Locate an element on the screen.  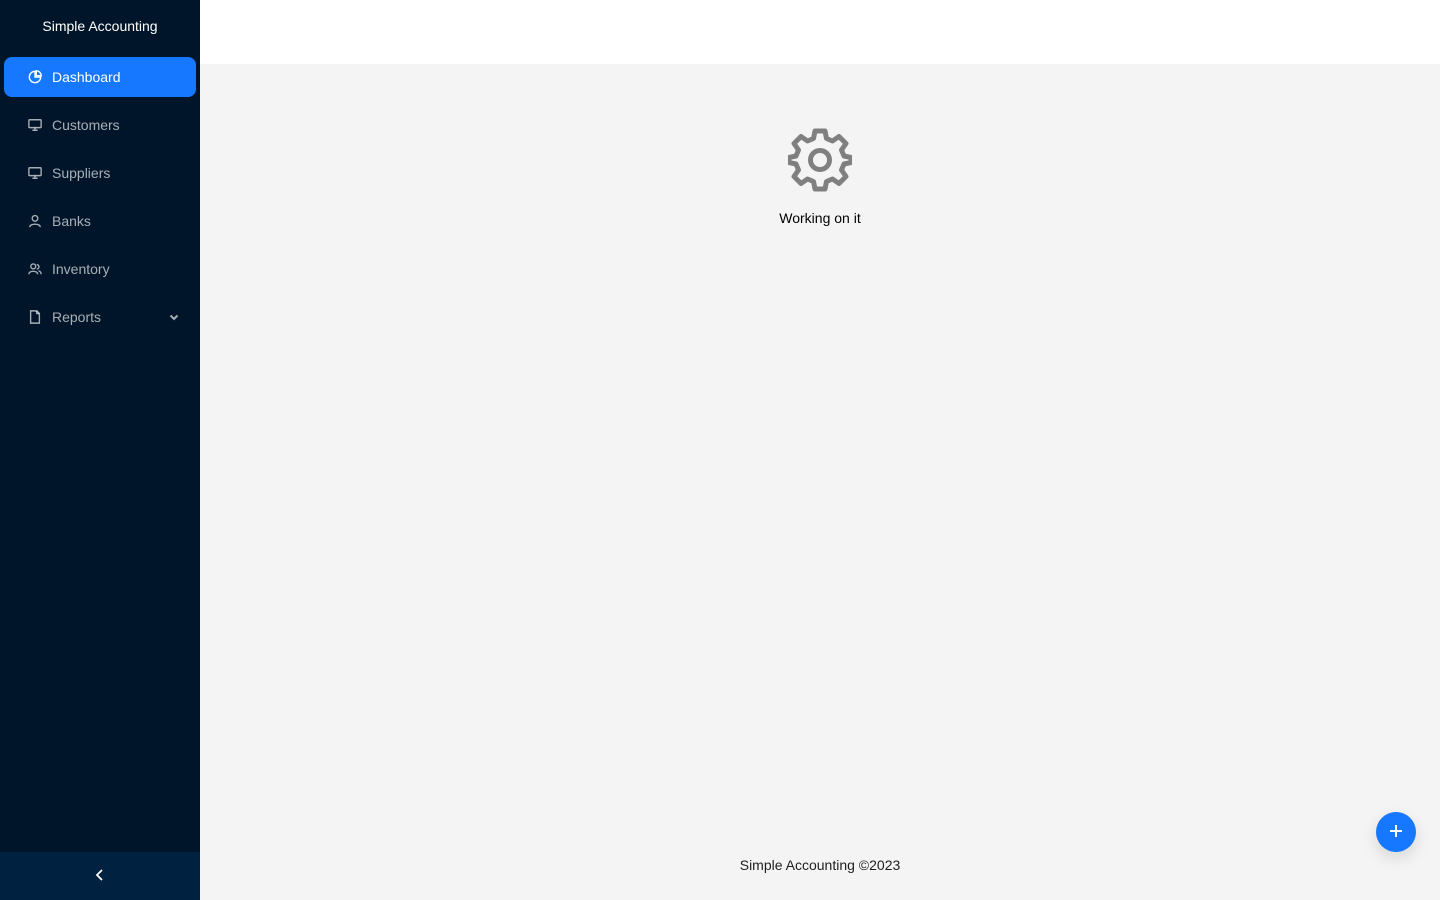
app-title: Simple Accounting is located at coordinates (100, 26).